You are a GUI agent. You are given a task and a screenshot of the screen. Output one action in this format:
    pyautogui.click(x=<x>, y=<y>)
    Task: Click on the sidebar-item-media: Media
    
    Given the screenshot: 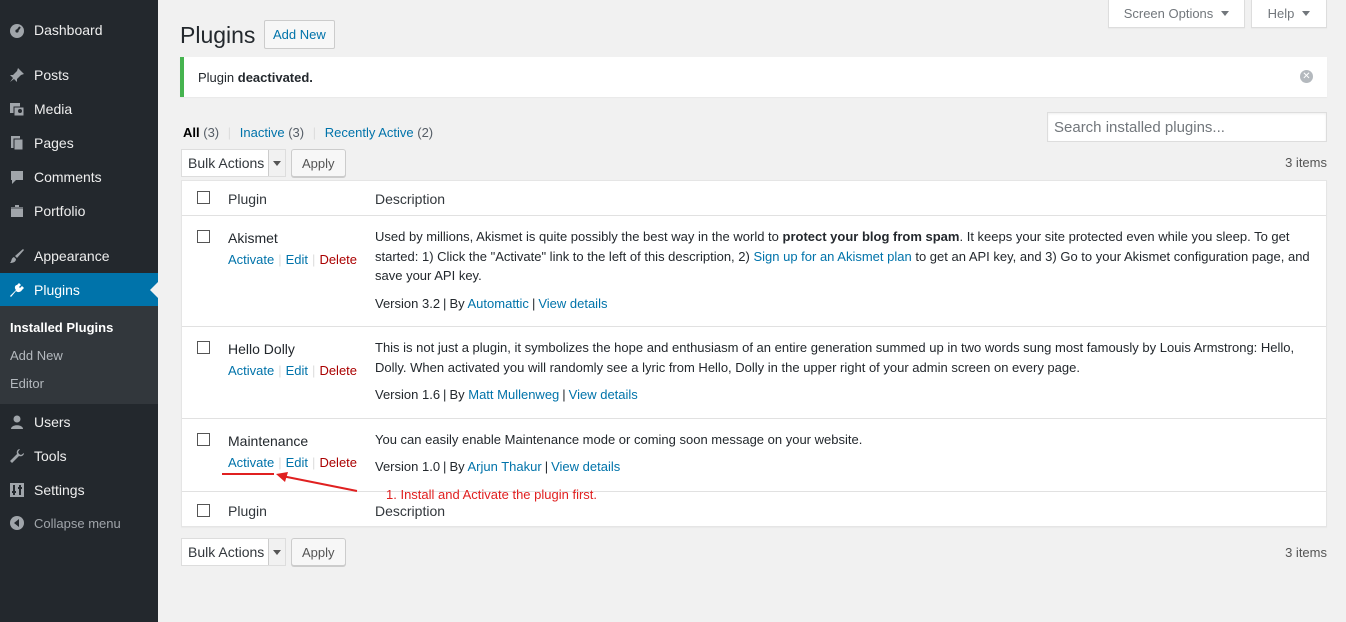 What is the action you would take?
    pyautogui.click(x=79, y=109)
    